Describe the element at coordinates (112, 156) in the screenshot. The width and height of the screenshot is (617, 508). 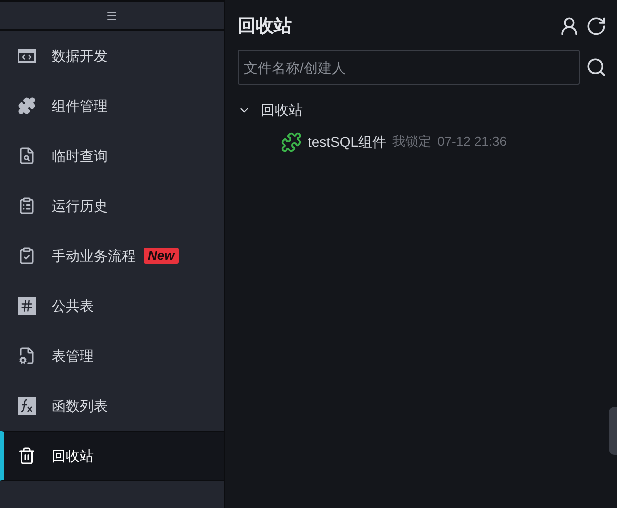
I see `sidebar-item: 临时查询` at that location.